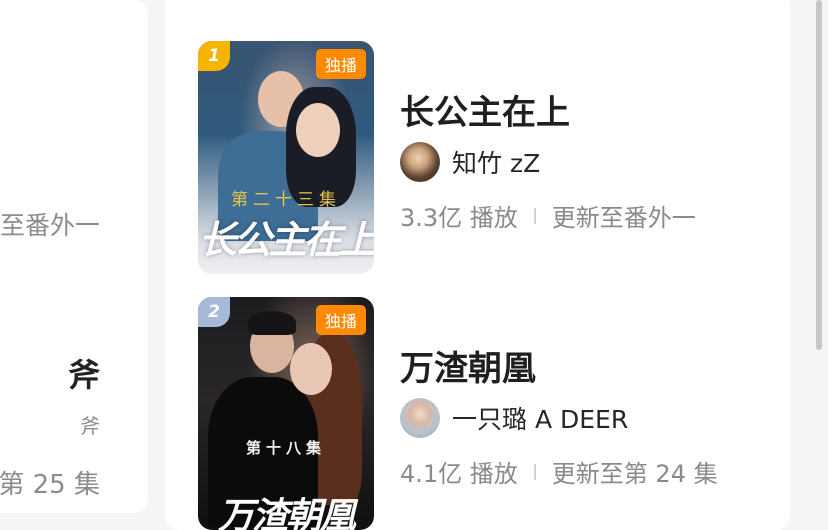 The height and width of the screenshot is (530, 828). Describe the element at coordinates (286, 239) in the screenshot. I see `poster-title-text: 长公主在上` at that location.